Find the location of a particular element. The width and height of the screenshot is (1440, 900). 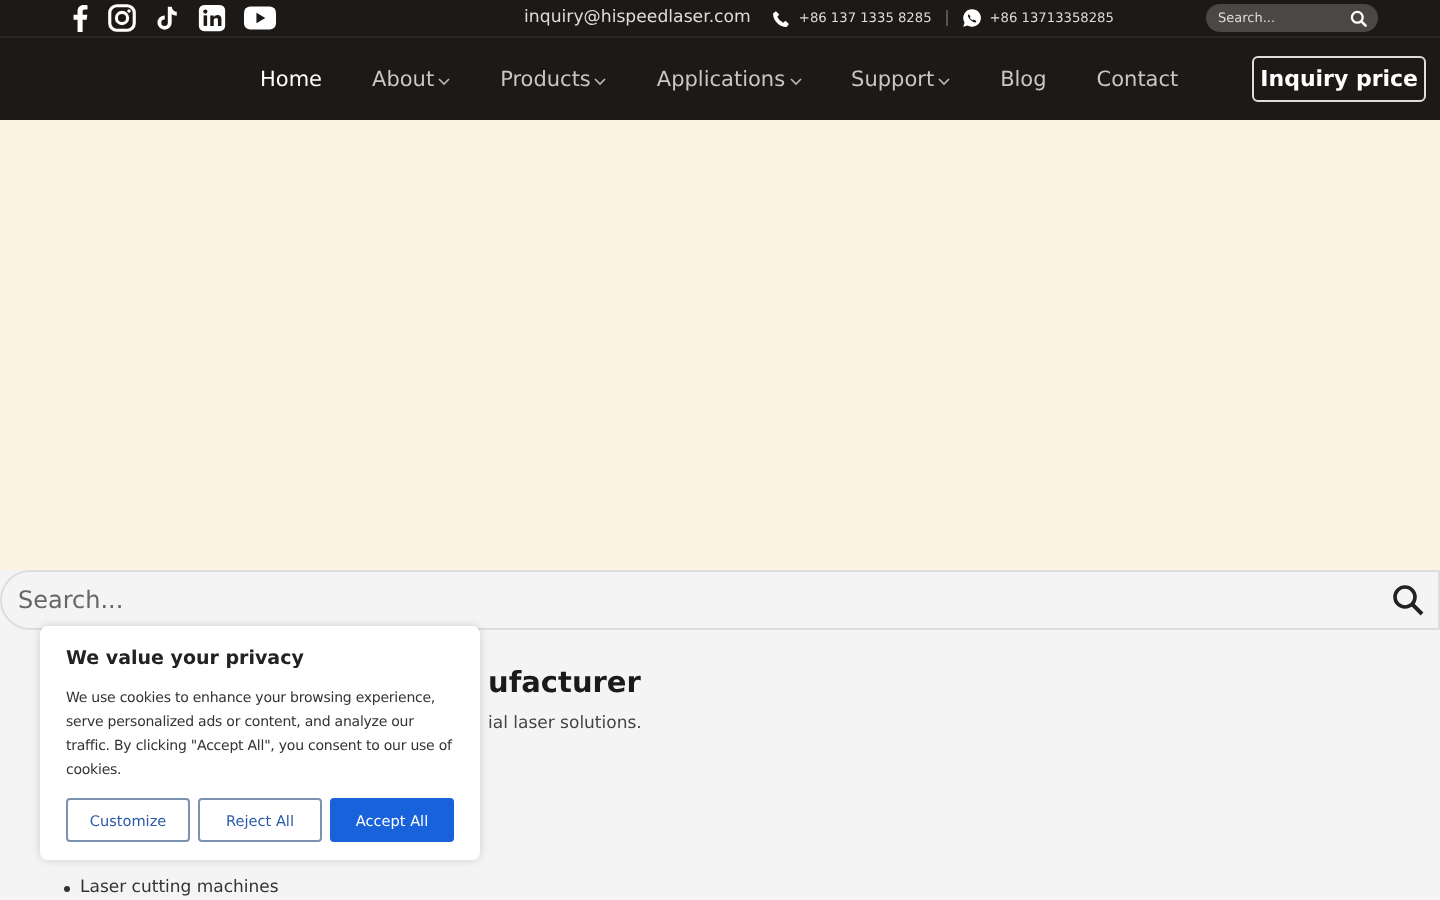

instagram-icon is located at coordinates (122, 18).